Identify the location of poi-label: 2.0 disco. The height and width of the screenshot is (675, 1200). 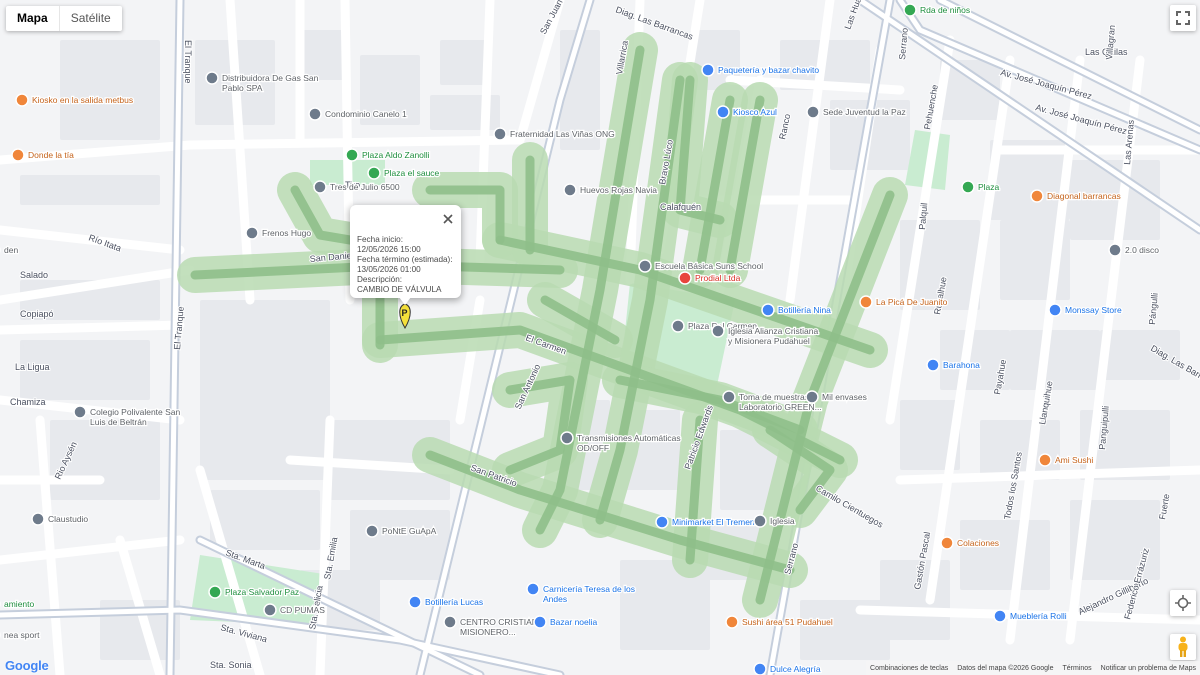
(1142, 250).